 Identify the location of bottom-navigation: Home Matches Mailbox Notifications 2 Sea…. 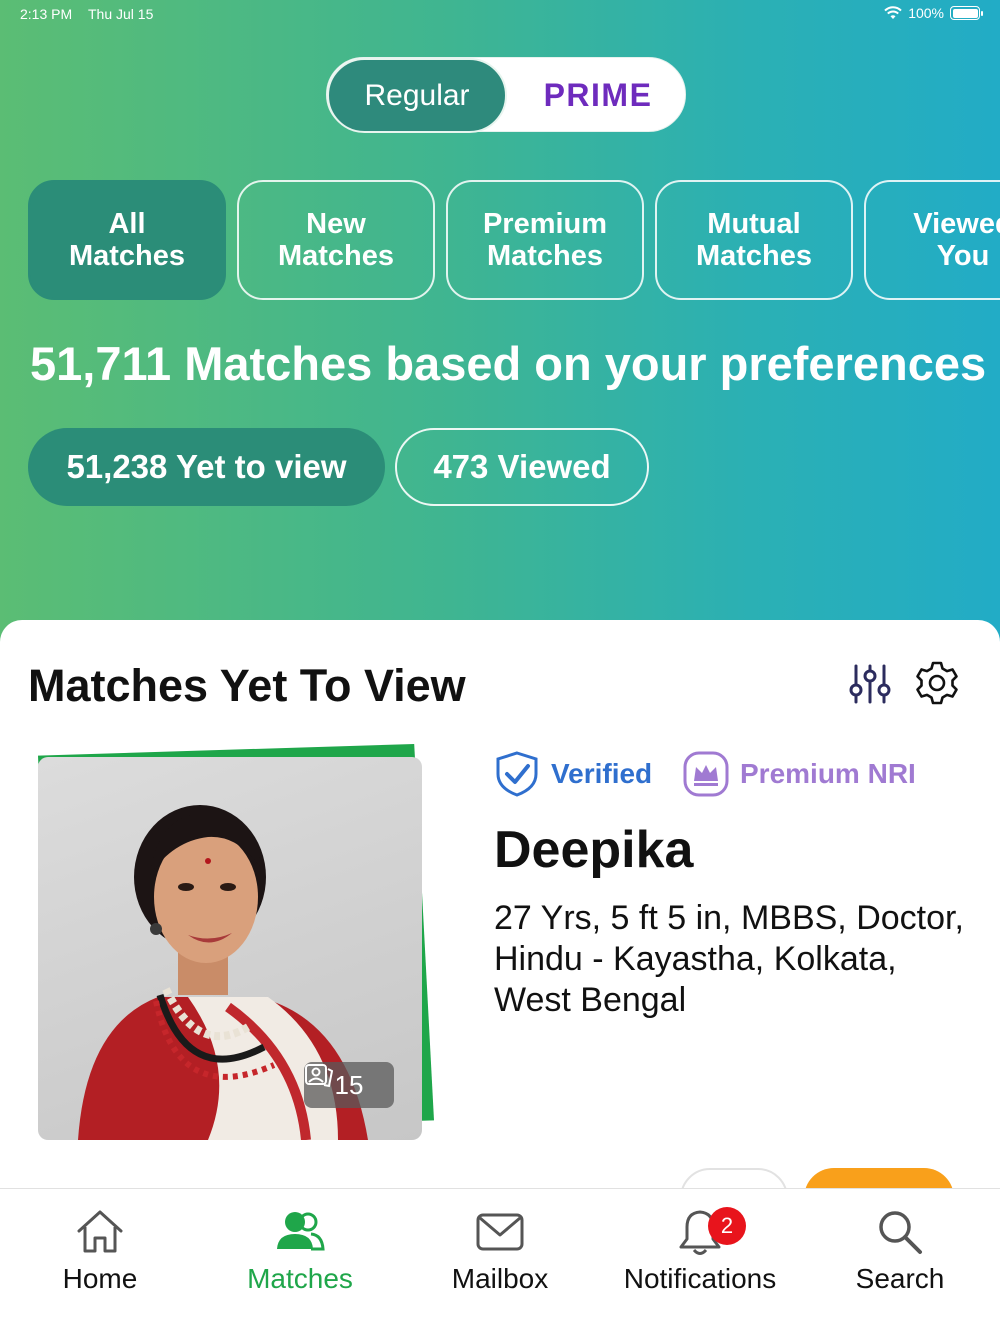
(500, 1261).